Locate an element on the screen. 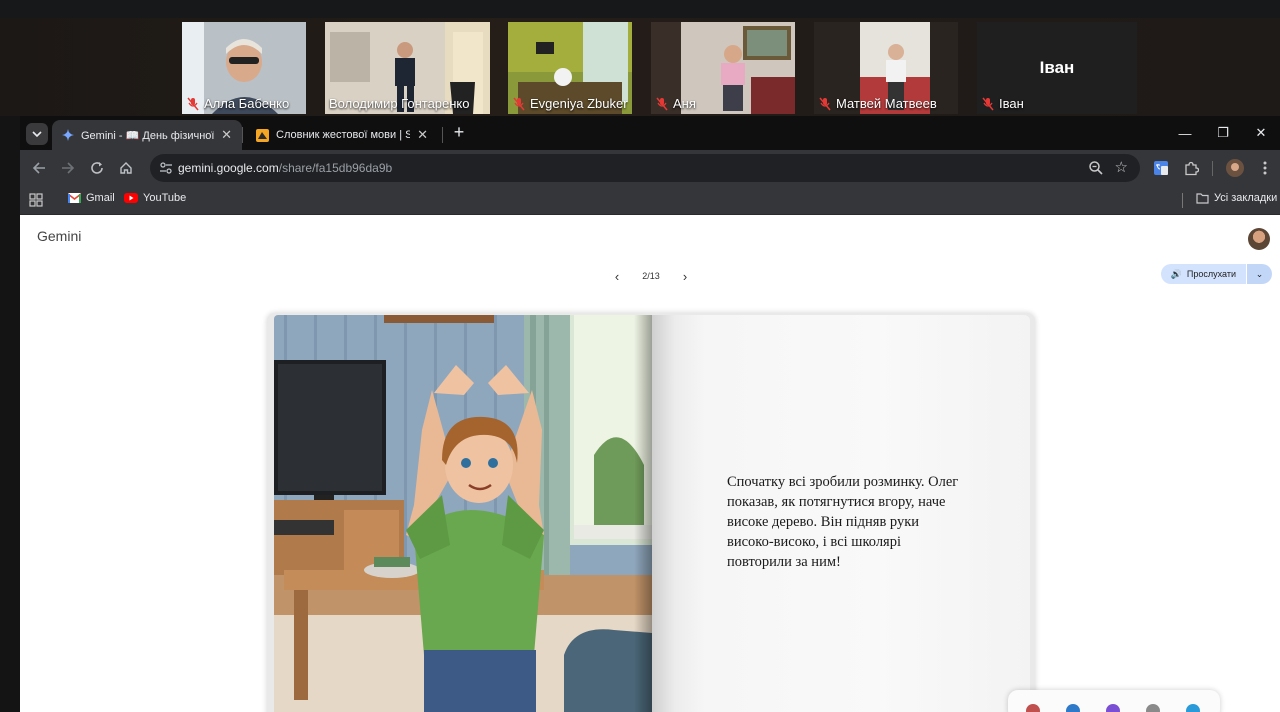  participant-name-row: Іван is located at coordinates (1002, 103).